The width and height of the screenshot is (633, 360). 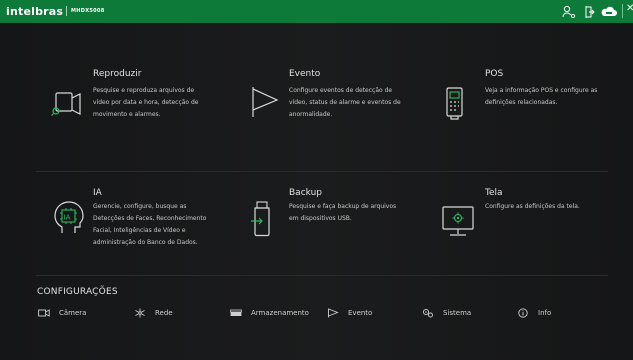 What do you see at coordinates (164, 313) in the screenshot?
I see `config-item-label: Rede` at bounding box center [164, 313].